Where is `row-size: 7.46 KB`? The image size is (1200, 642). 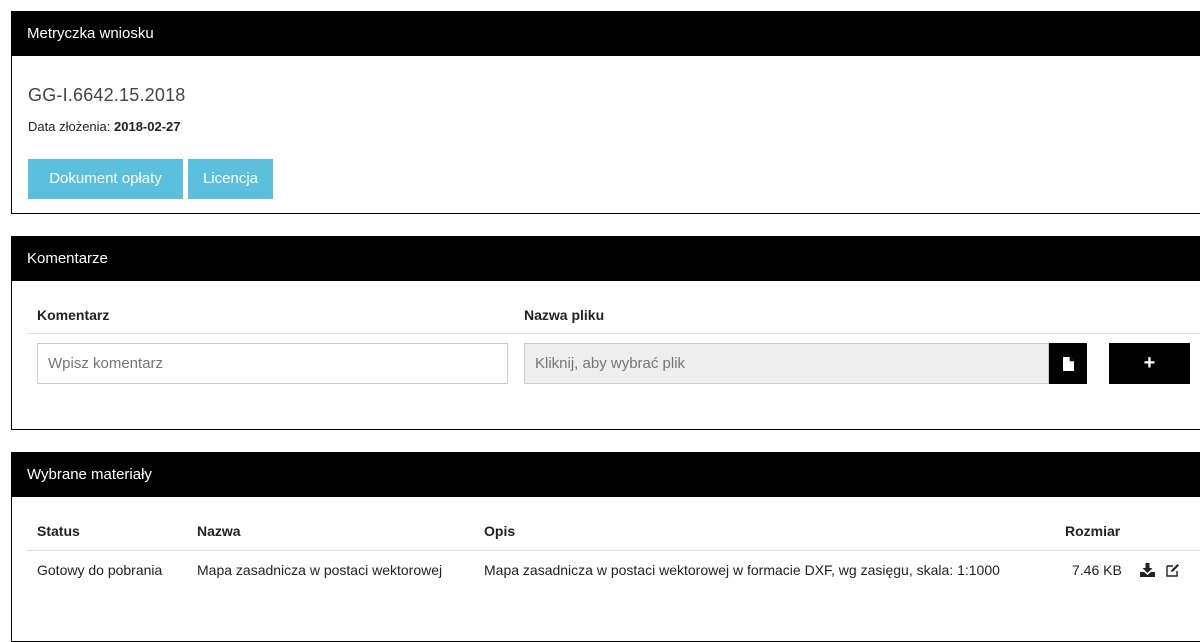 row-size: 7.46 KB is located at coordinates (1097, 570).